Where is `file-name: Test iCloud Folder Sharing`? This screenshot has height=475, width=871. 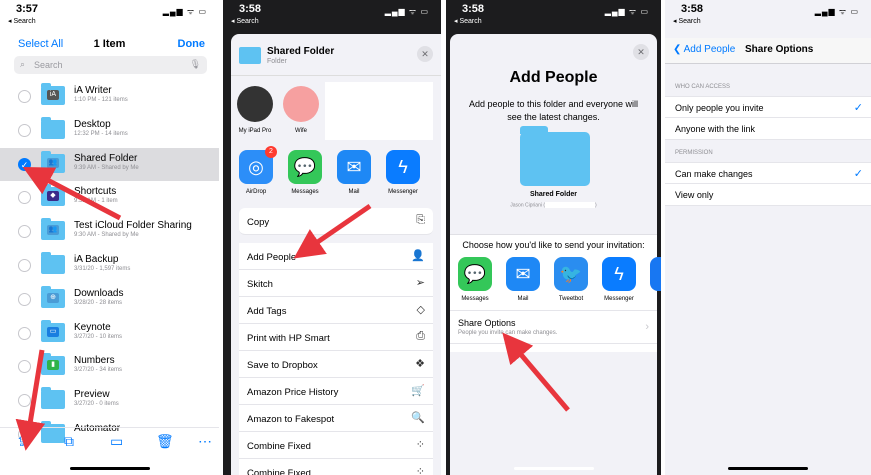 file-name: Test iCloud Folder Sharing is located at coordinates (133, 226).